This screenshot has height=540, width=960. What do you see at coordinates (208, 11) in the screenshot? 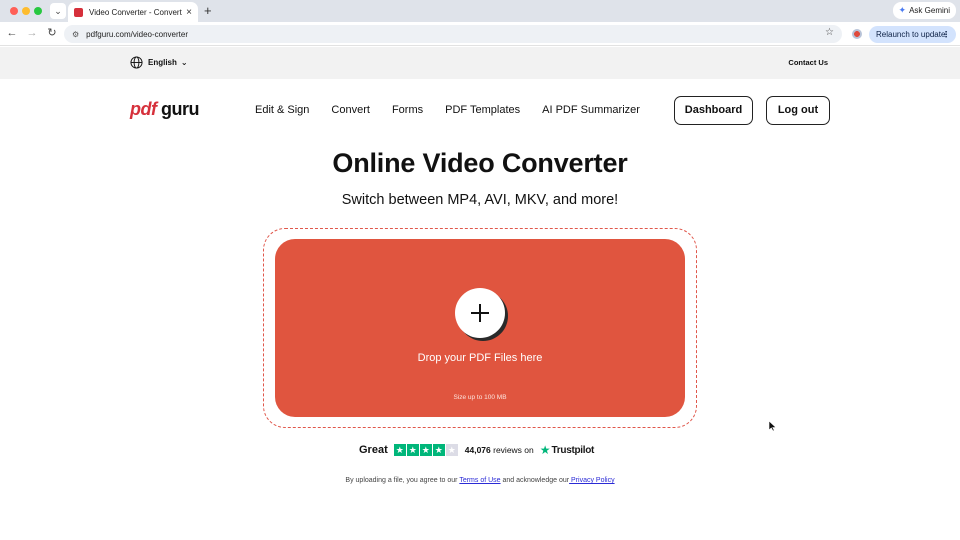
I see `new-tab-button: +` at bounding box center [208, 11].